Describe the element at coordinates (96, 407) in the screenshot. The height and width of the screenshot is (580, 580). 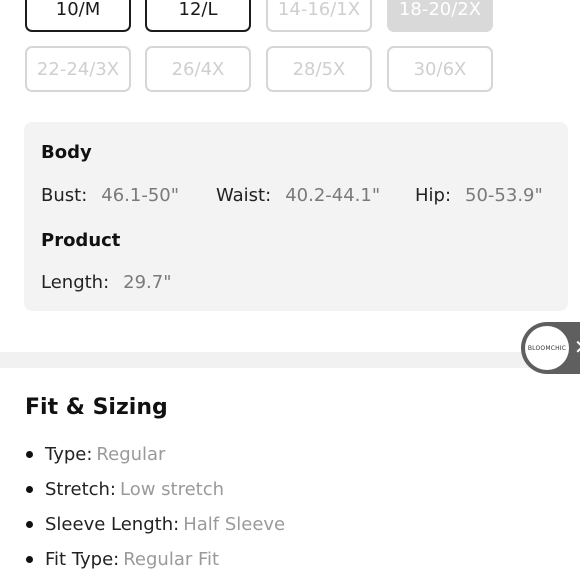
I see `fit-sizing-title: Fit & Sizing` at that location.